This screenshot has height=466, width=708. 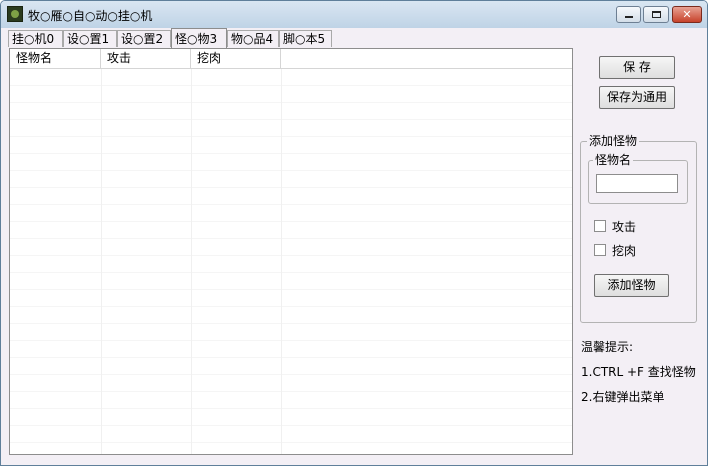 I want to click on tab-hangup: 挂○机0, so click(x=35, y=38).